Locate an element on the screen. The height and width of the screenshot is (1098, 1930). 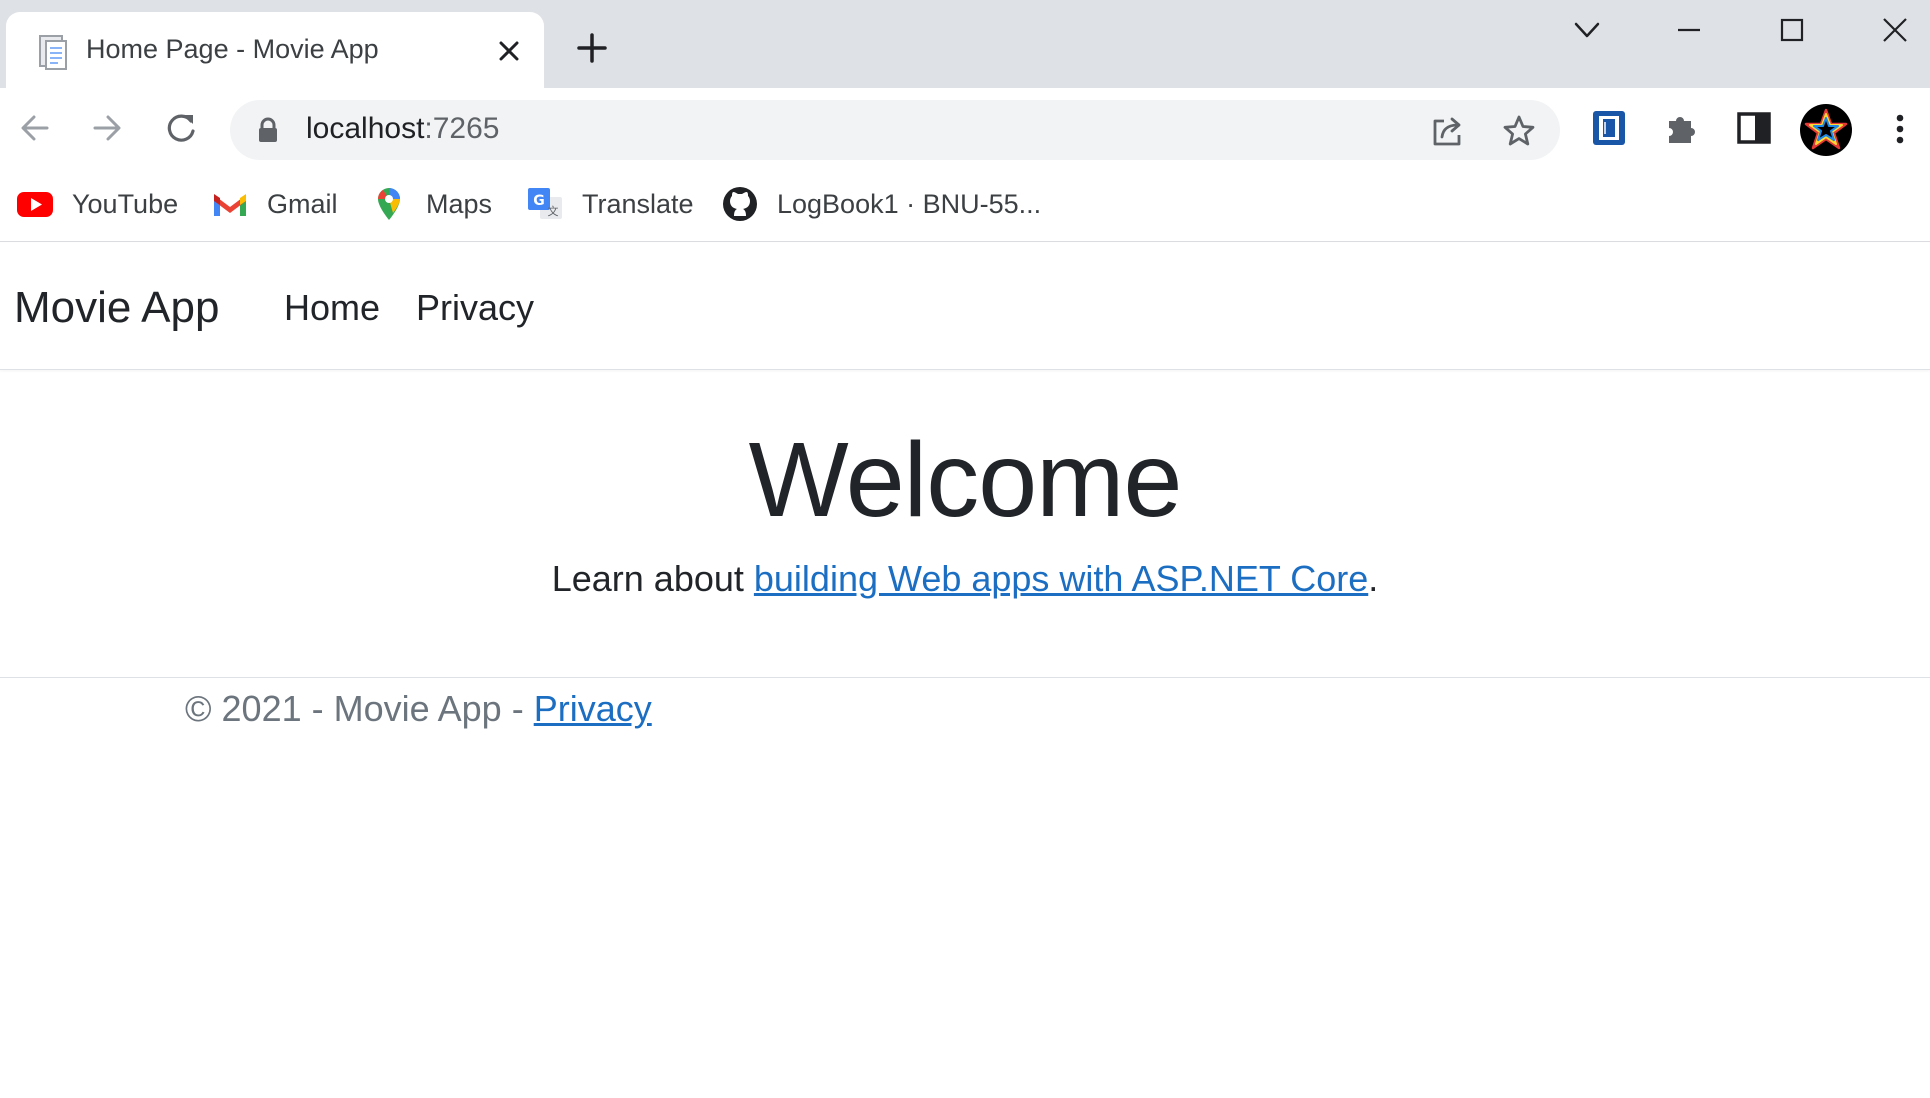
back-arrow-icon is located at coordinates (35, 128).